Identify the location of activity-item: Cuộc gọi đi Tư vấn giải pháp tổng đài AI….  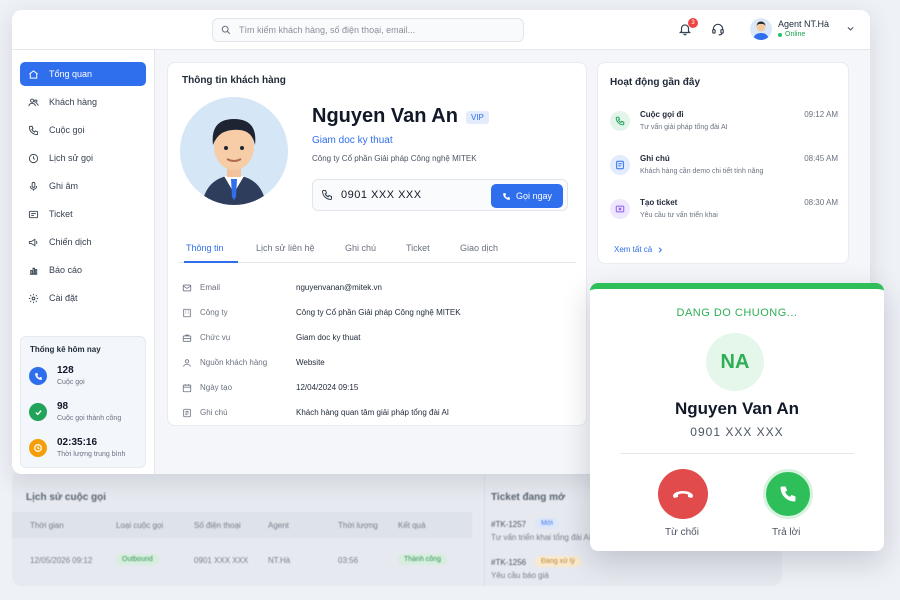
(724, 125).